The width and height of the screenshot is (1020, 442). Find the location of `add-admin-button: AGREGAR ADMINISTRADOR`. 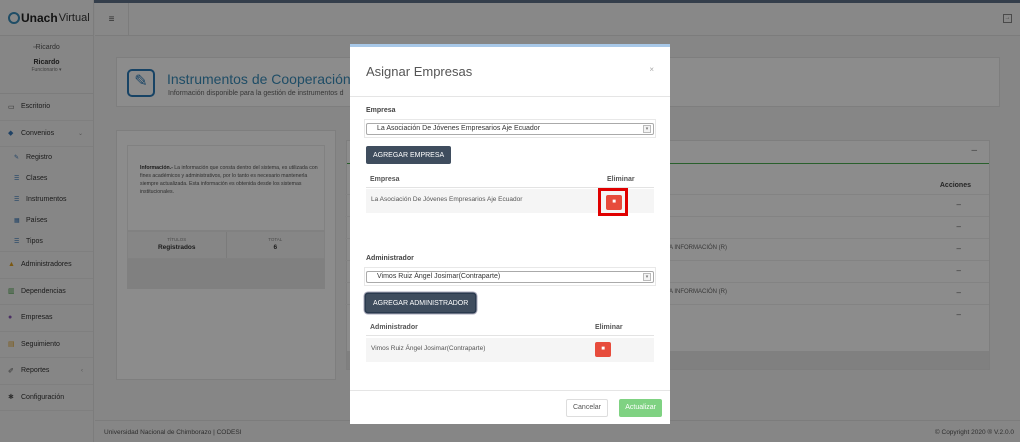

add-admin-button: AGREGAR ADMINISTRADOR is located at coordinates (421, 303).